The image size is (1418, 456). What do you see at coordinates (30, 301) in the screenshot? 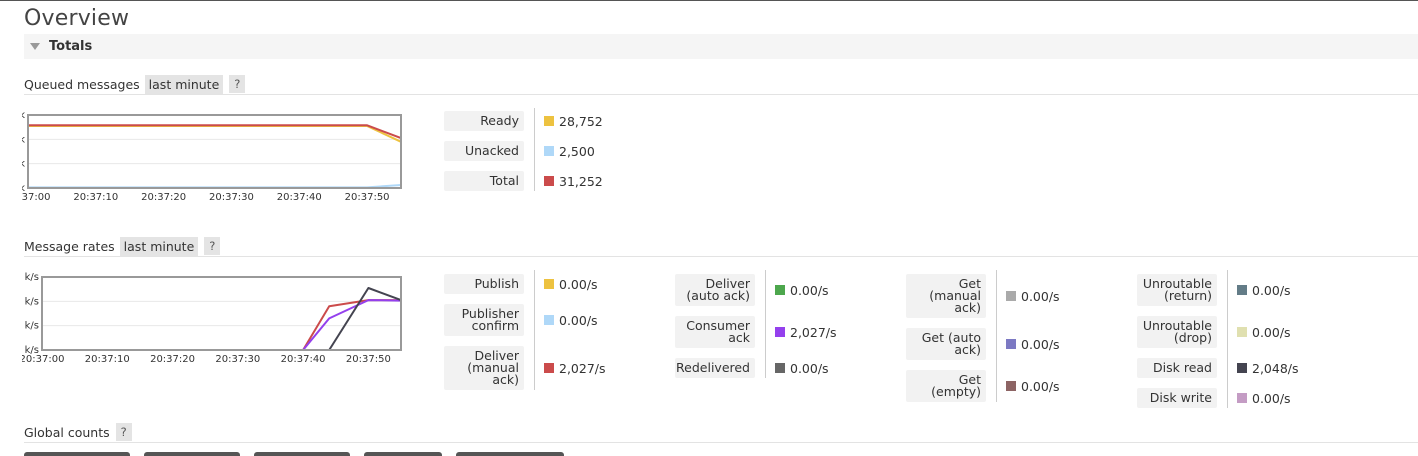
I see `y-tick-label: 2.0 k/s` at bounding box center [30, 301].